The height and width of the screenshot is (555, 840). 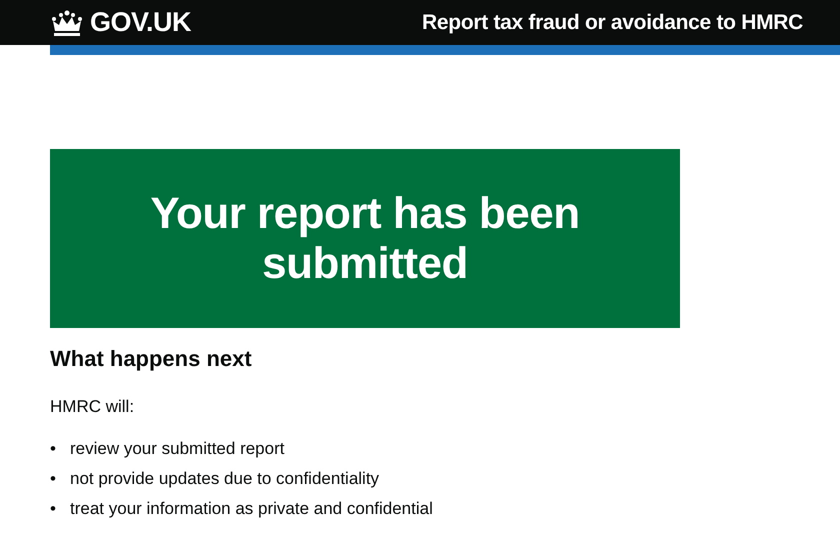 I want to click on crown-logo-icon, so click(x=67, y=22).